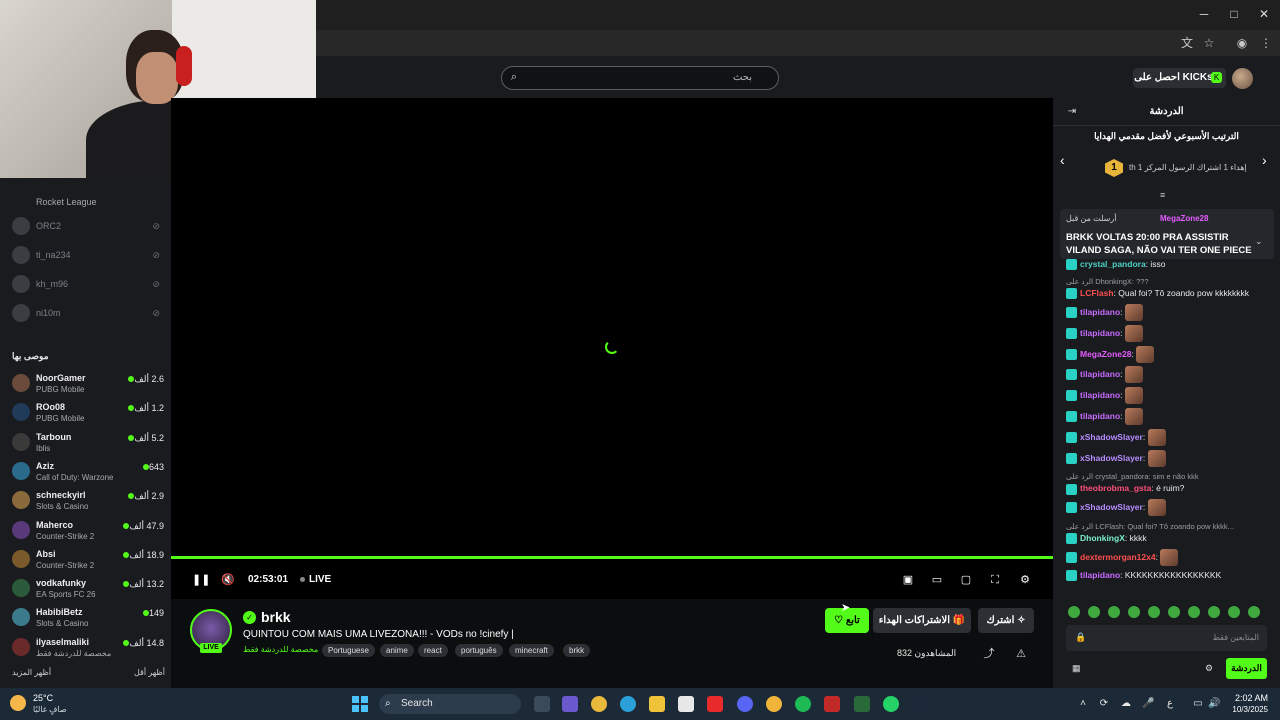 The image size is (1280, 720). Describe the element at coordinates (86, 618) in the screenshot. I see `sidebar-recommended-channel: HabibiBetz Slots & Casino 149` at that location.